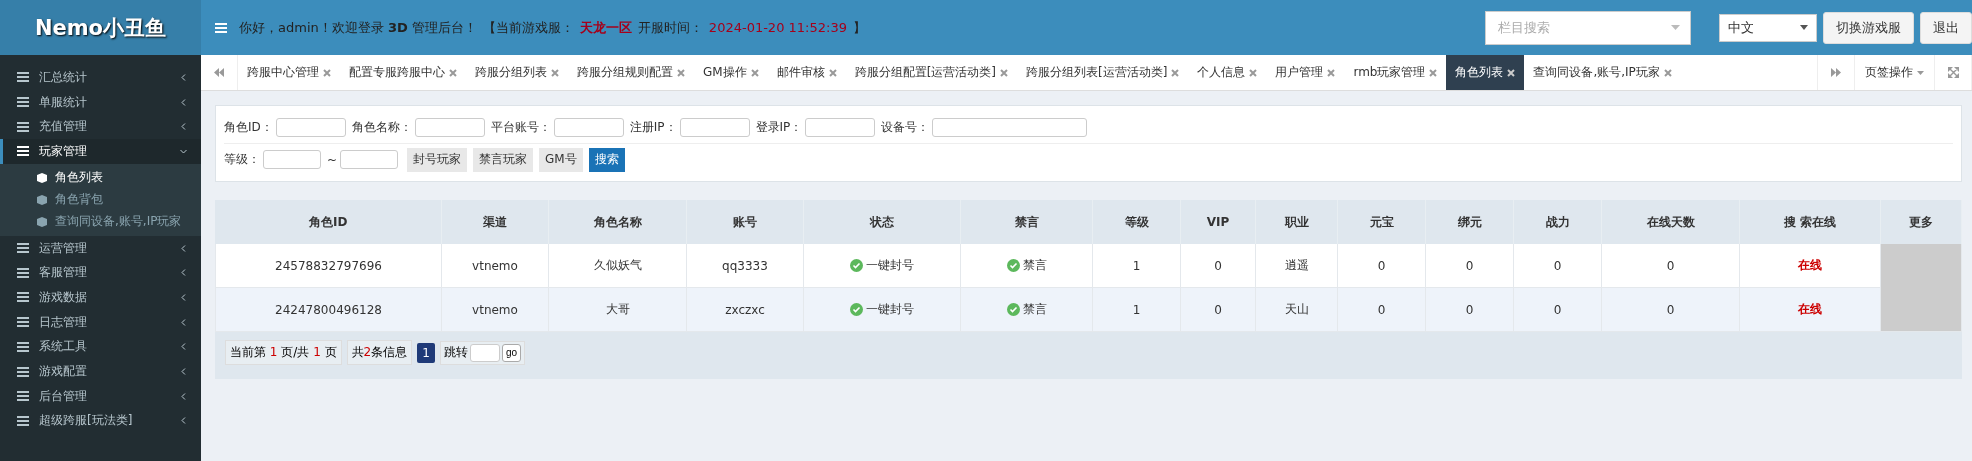 Image resolution: width=1972 pixels, height=461 pixels. I want to click on column-header: 状态, so click(882, 222).